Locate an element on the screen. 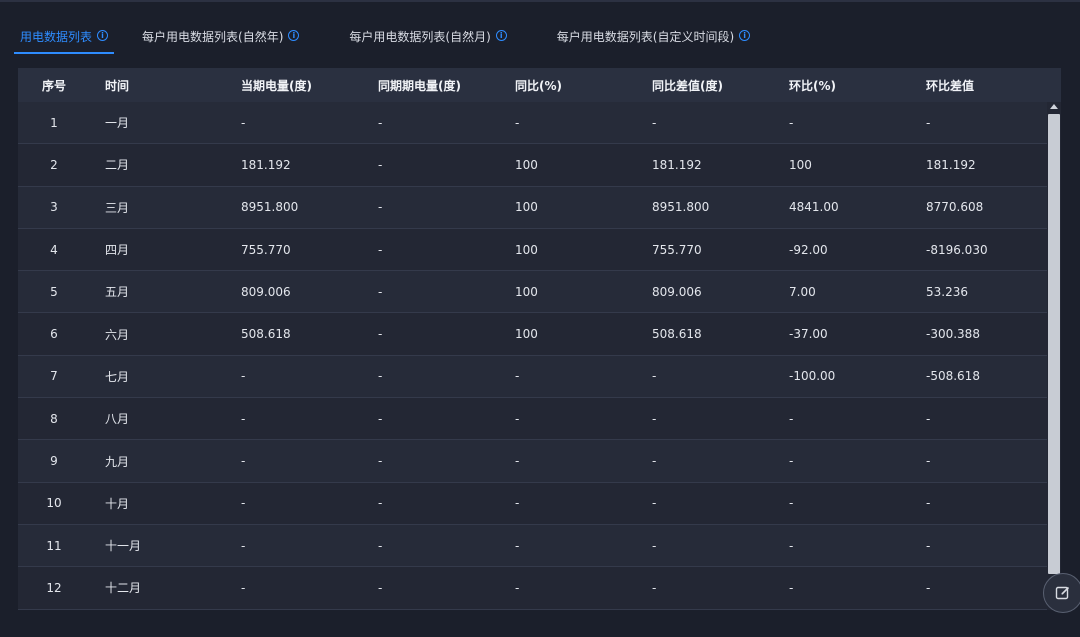 This screenshot has height=637, width=1080. table-row: 4 四月 755.770 - 100 755.770 -92.00 -8196.030 is located at coordinates (532, 250).